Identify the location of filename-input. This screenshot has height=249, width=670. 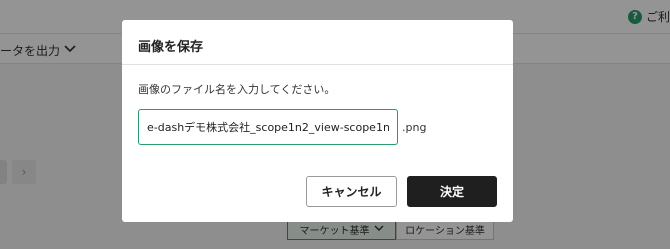
(268, 127).